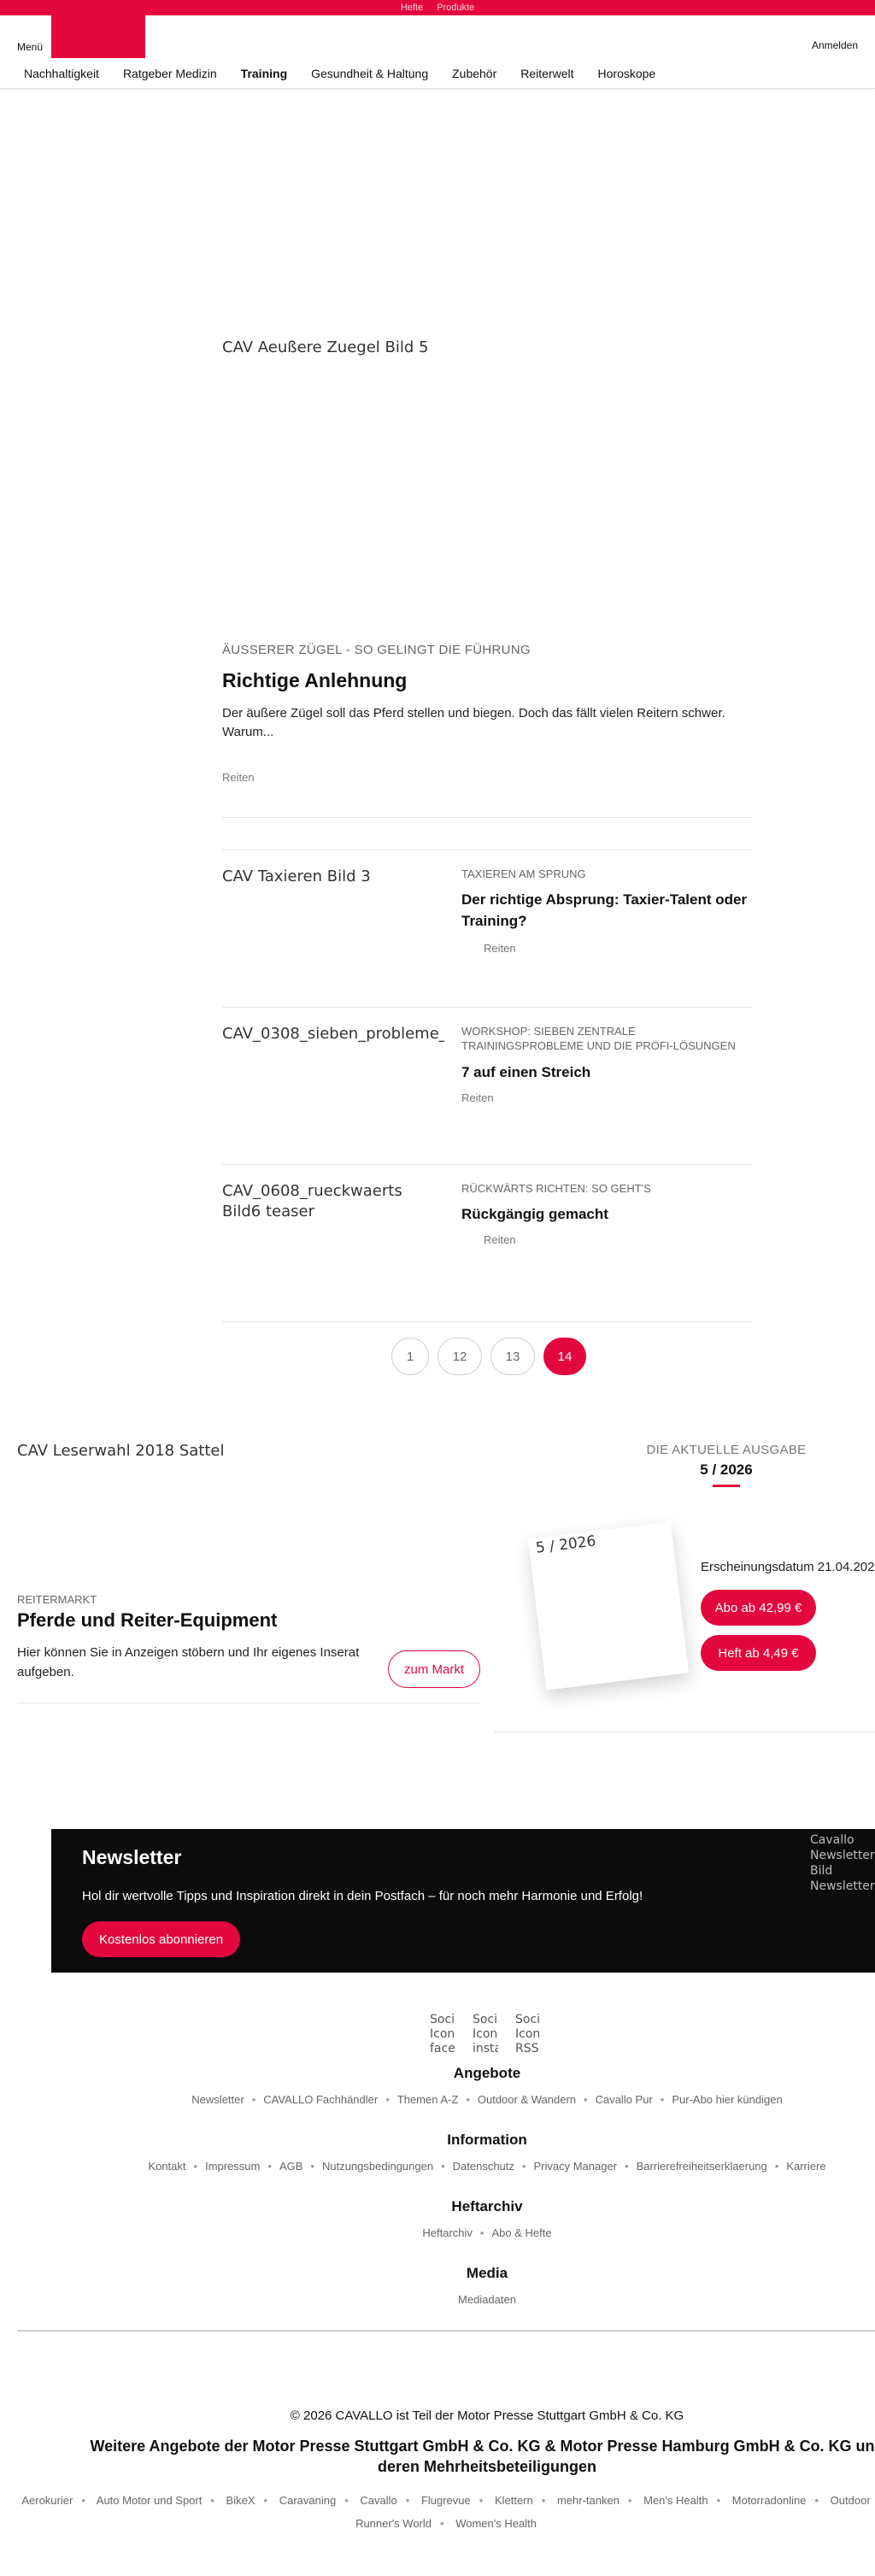 This screenshot has height=2576, width=875. Describe the element at coordinates (240, 2500) in the screenshot. I see `footer-link: BikeX` at that location.